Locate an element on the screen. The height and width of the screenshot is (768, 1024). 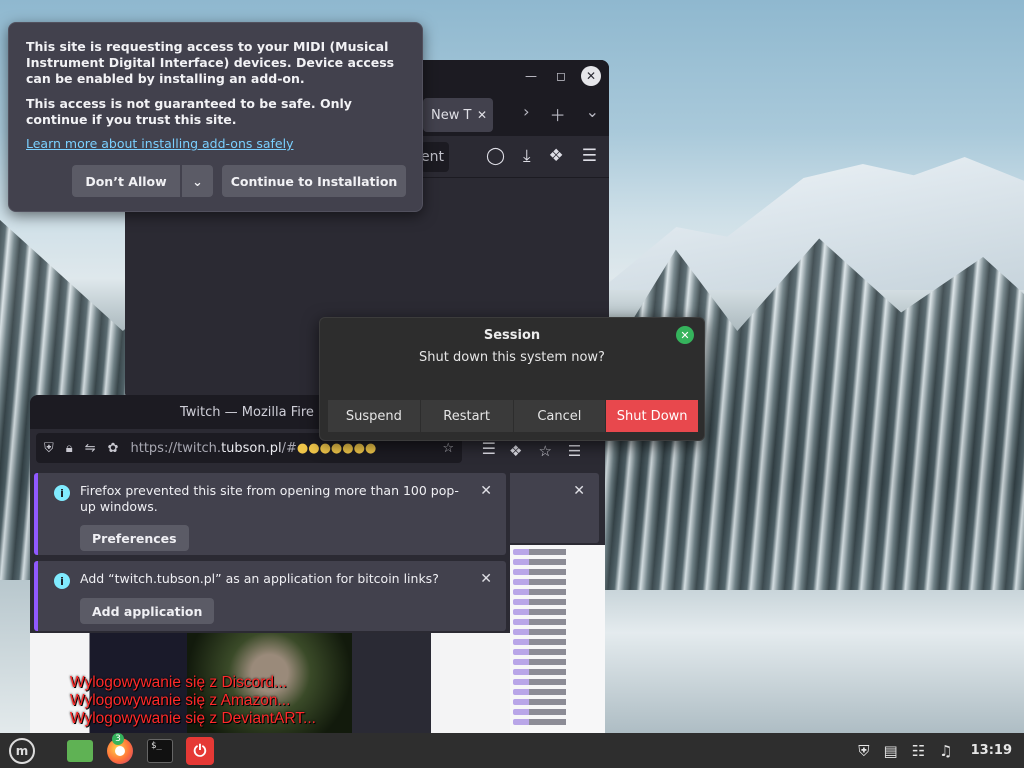
folder-icon is located at coordinates (80, 750).